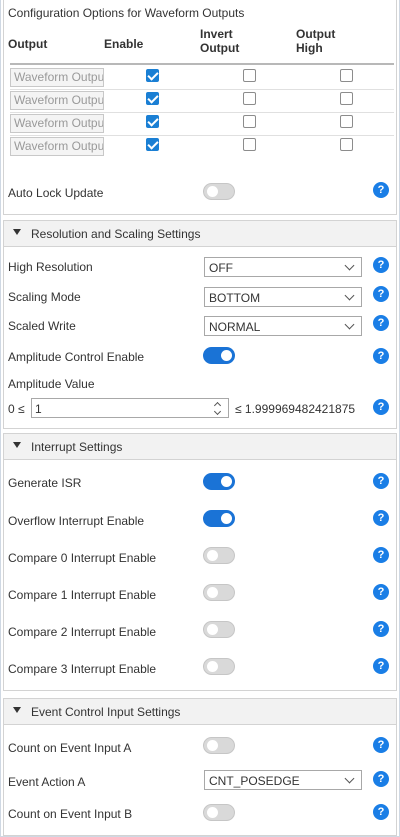 Image resolution: width=400 pixels, height=837 pixels. What do you see at coordinates (283, 326) in the screenshot?
I see `scaled-write-select: NORMAL` at bounding box center [283, 326].